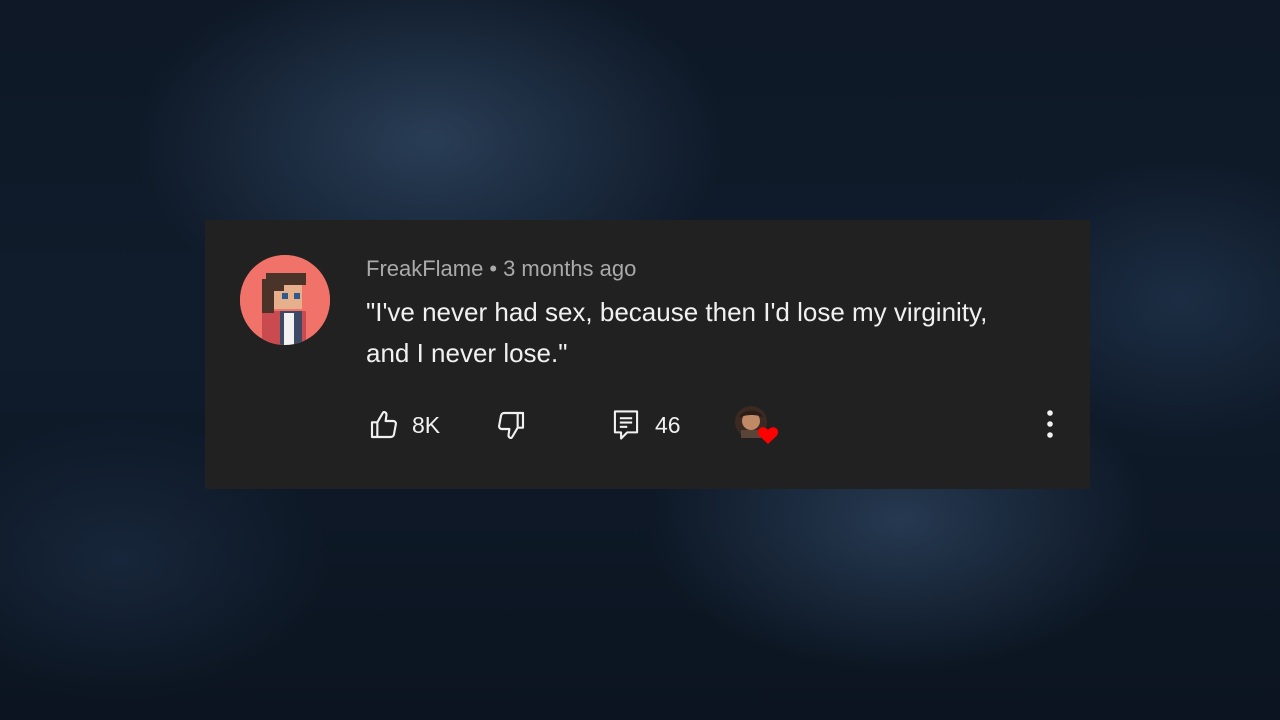  I want to click on comment-text-line-2: and I never lose.", so click(467, 353).